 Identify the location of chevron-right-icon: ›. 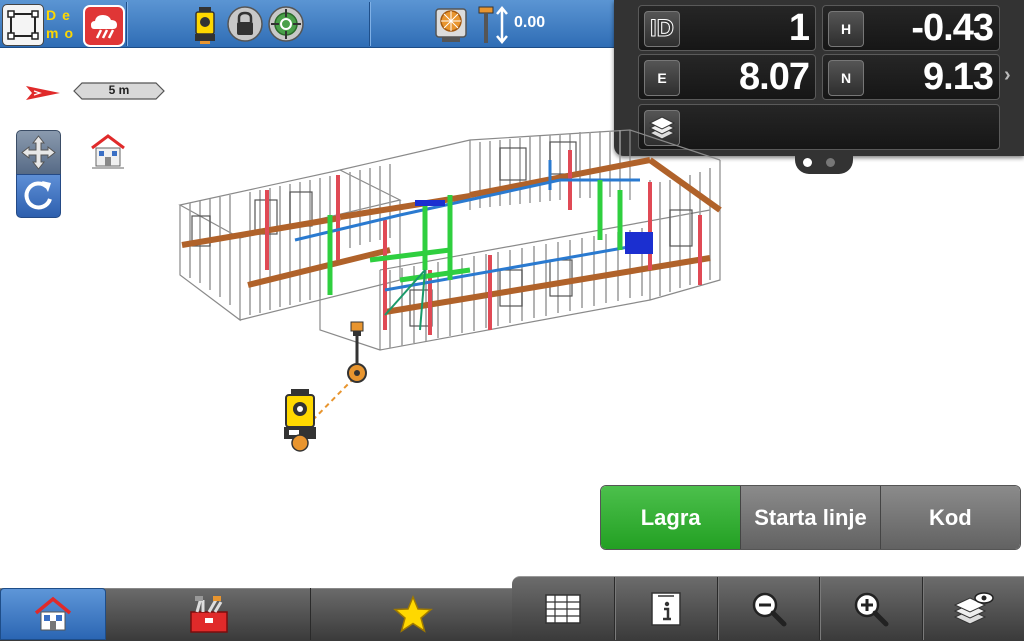
(1007, 75).